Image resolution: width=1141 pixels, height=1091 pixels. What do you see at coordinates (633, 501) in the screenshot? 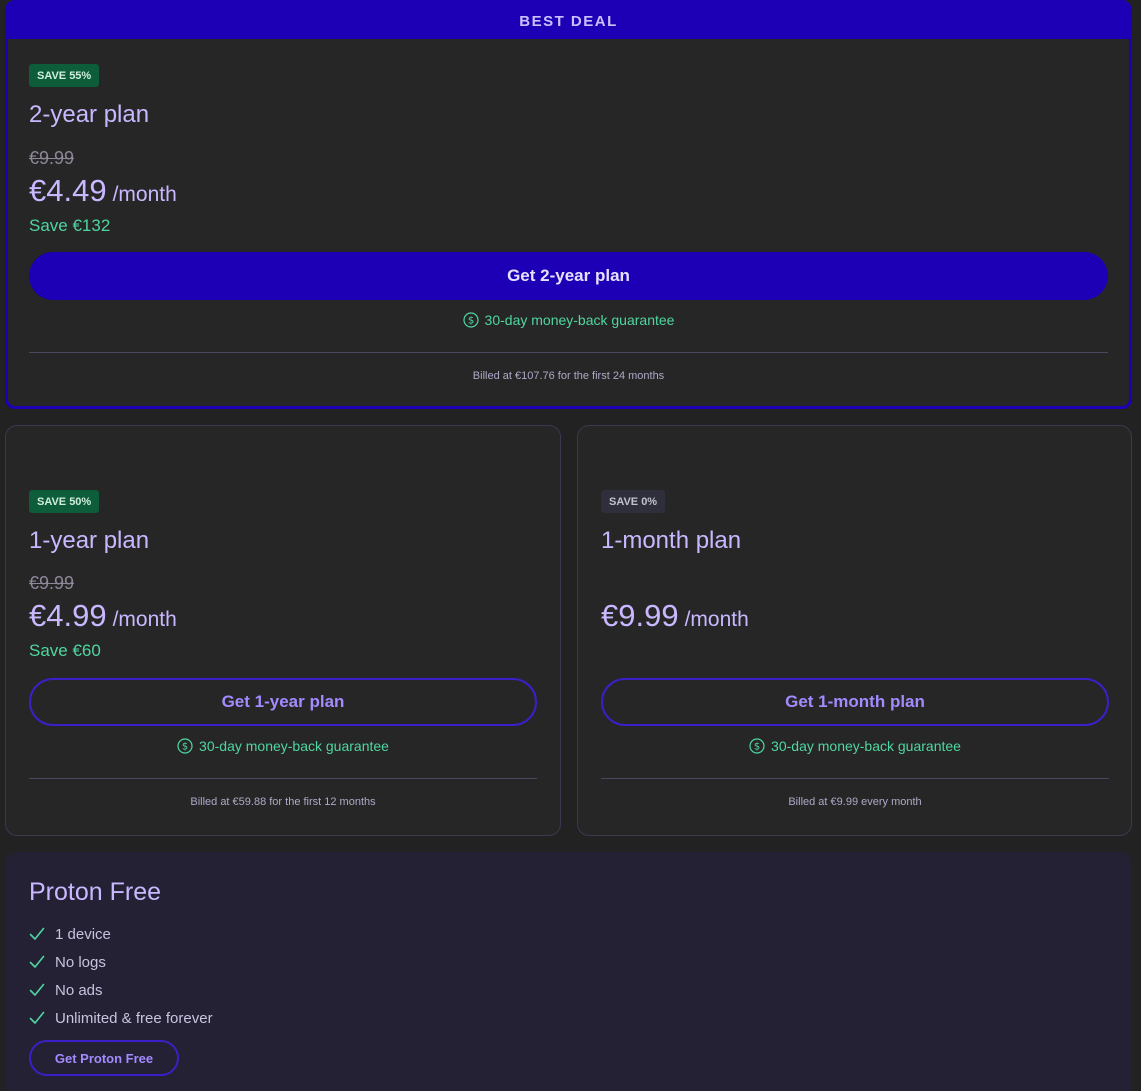
I see `save-badge: SAVE 0%` at bounding box center [633, 501].